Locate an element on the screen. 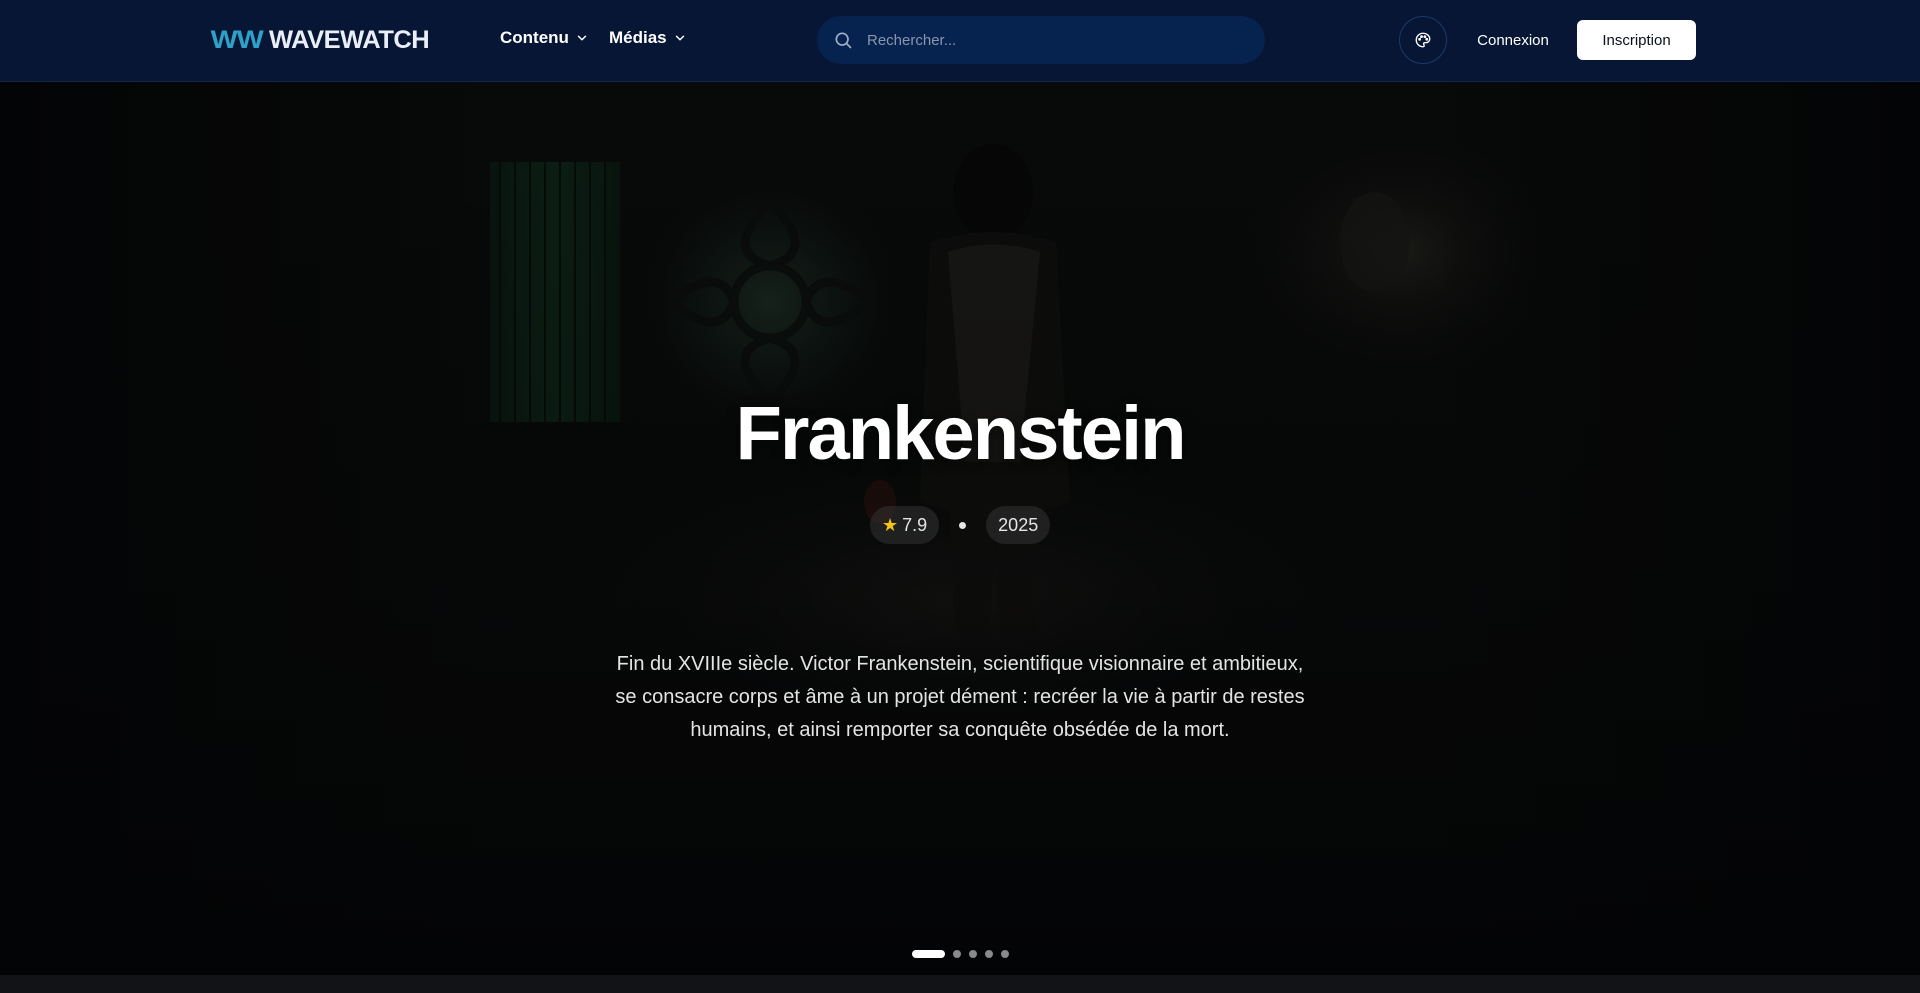  nav-menu-contenu: Contenu is located at coordinates (544, 38).